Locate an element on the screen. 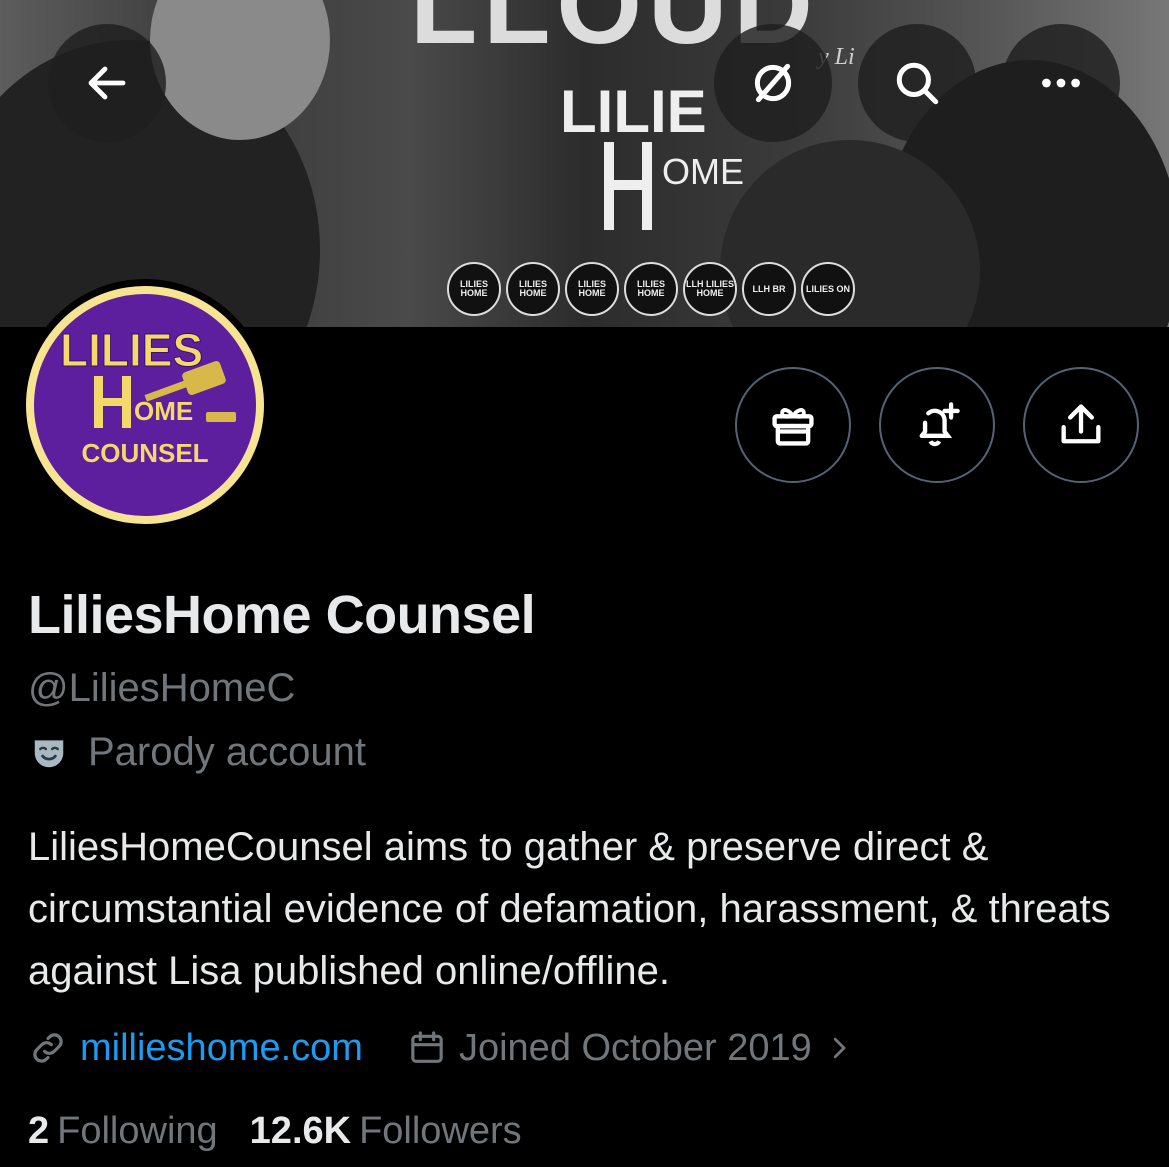  follow-stats: 2 Following 12.6K Followers is located at coordinates (275, 1131).